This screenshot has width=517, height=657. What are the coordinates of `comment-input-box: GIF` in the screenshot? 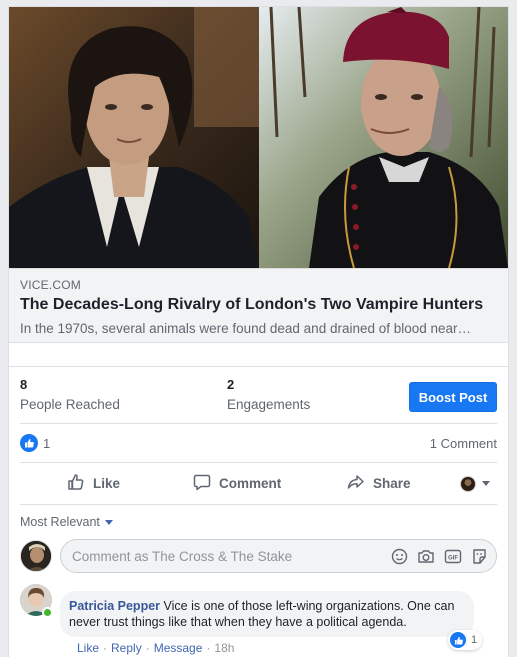 It's located at (278, 556).